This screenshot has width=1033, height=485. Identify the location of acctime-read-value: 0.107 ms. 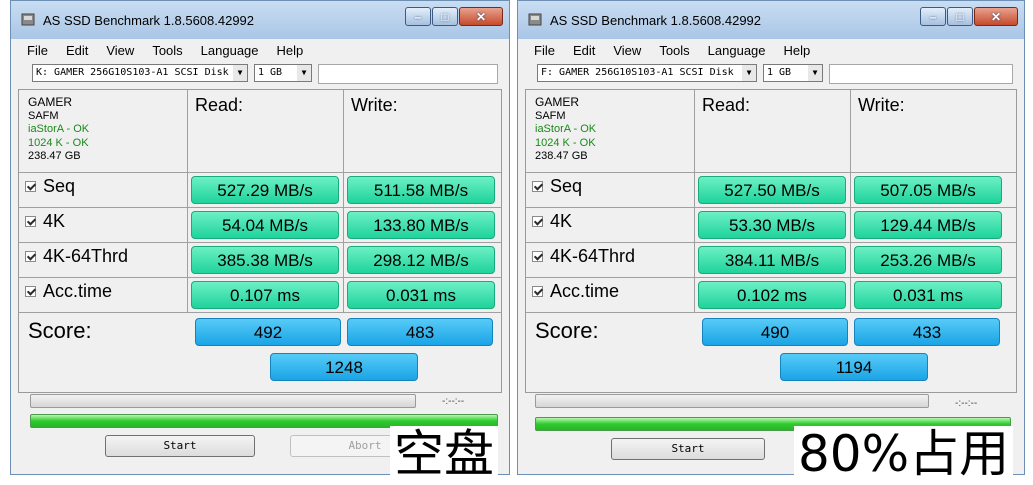
(265, 295).